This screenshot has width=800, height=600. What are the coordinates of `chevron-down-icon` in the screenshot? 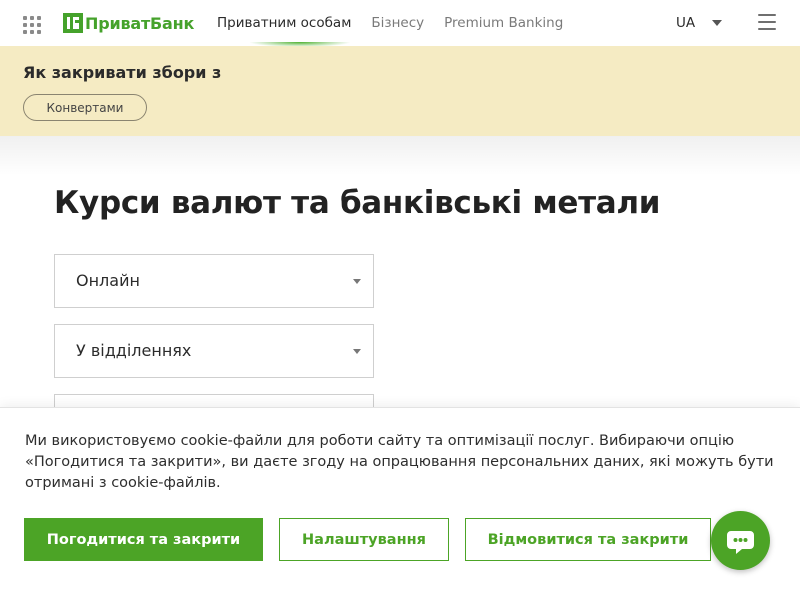 It's located at (717, 23).